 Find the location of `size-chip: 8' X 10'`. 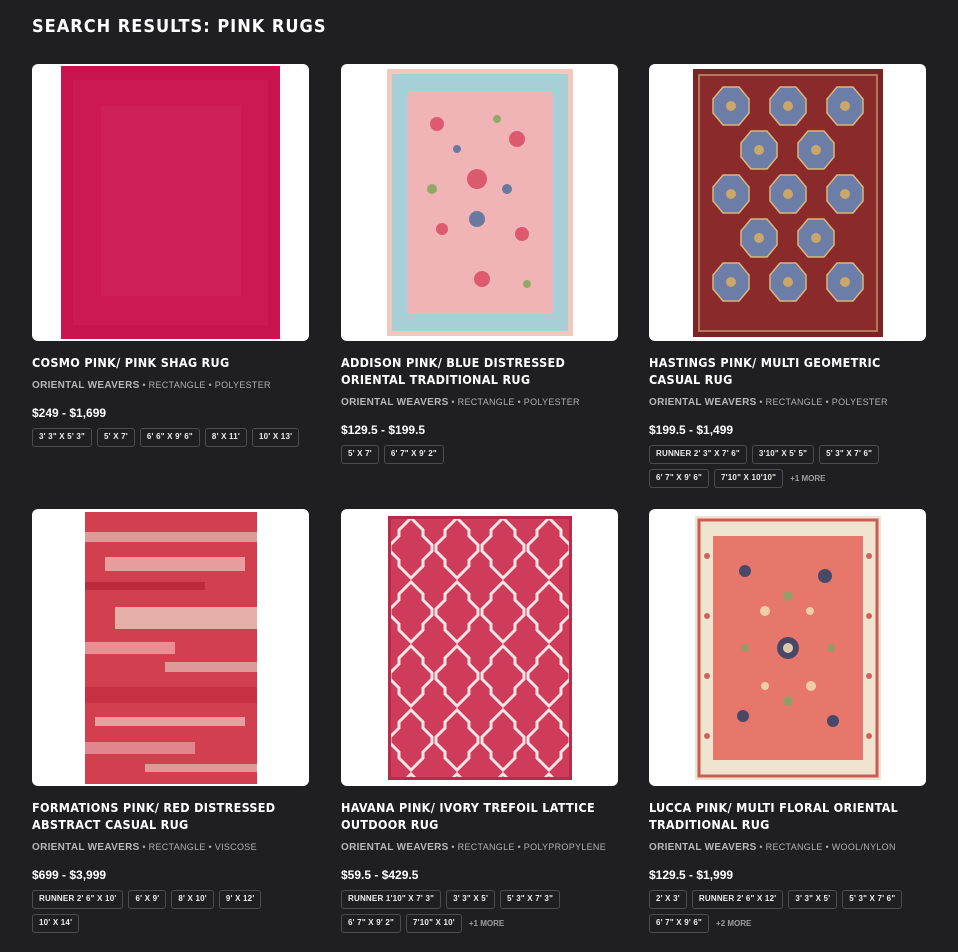

size-chip: 8' X 10' is located at coordinates (192, 899).